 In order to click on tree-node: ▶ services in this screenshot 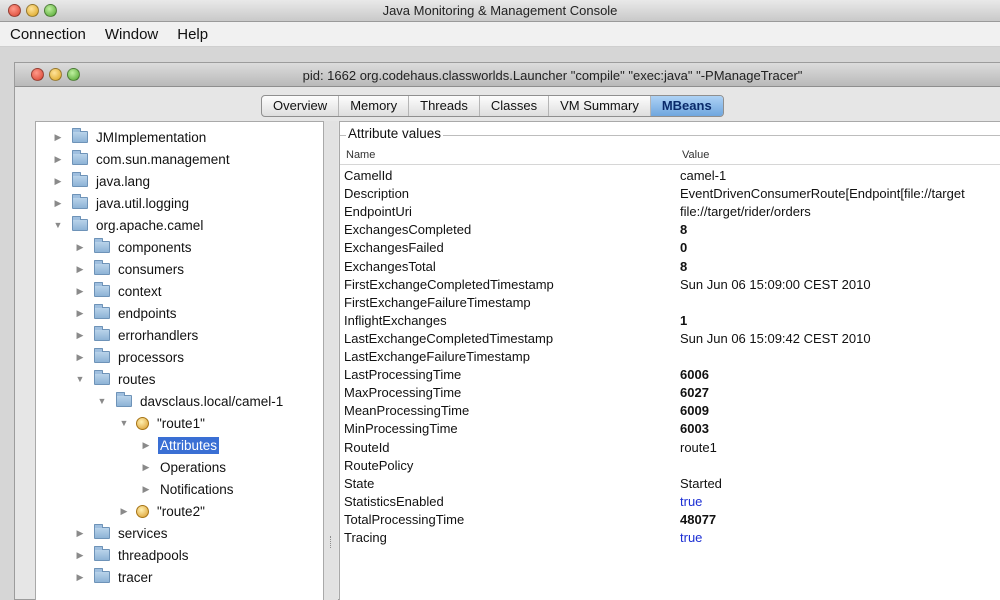, I will do `click(122, 533)`.